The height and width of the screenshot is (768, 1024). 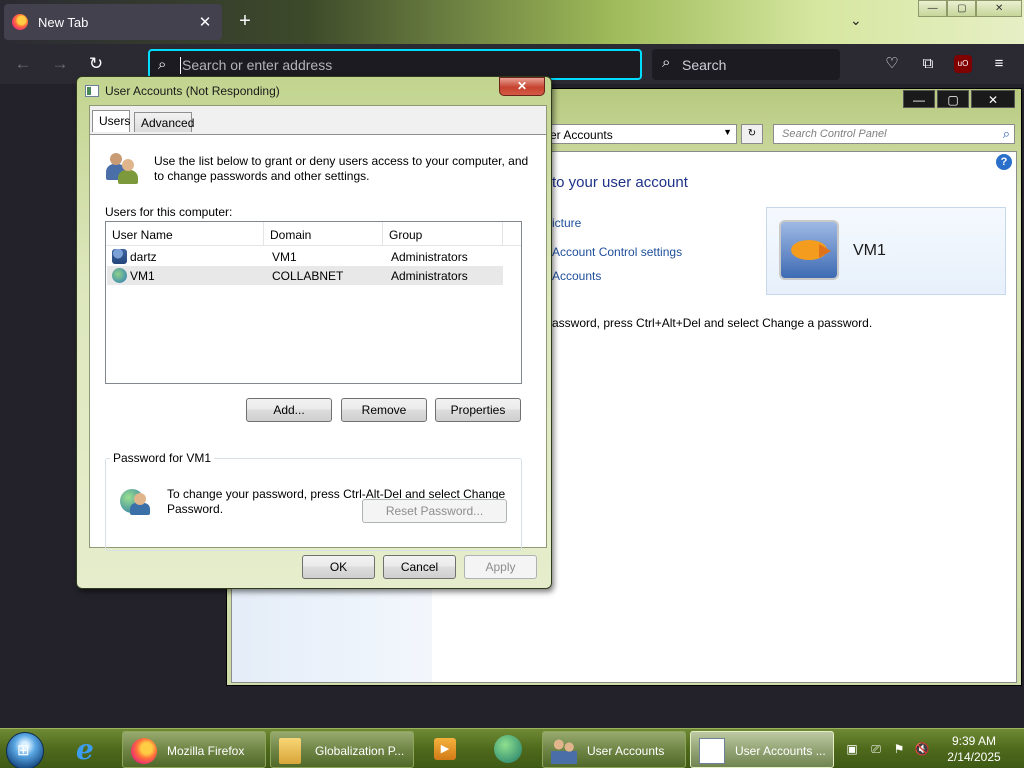 I want to click on tab-users: Users, so click(x=111, y=121).